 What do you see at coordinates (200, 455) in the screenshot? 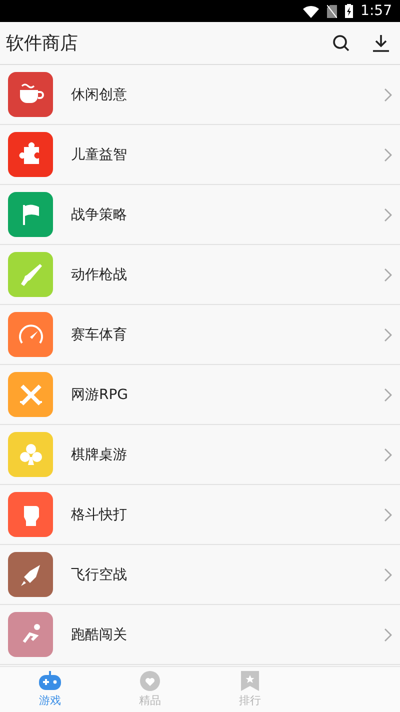
I see `category-item: 棋牌桌游` at bounding box center [200, 455].